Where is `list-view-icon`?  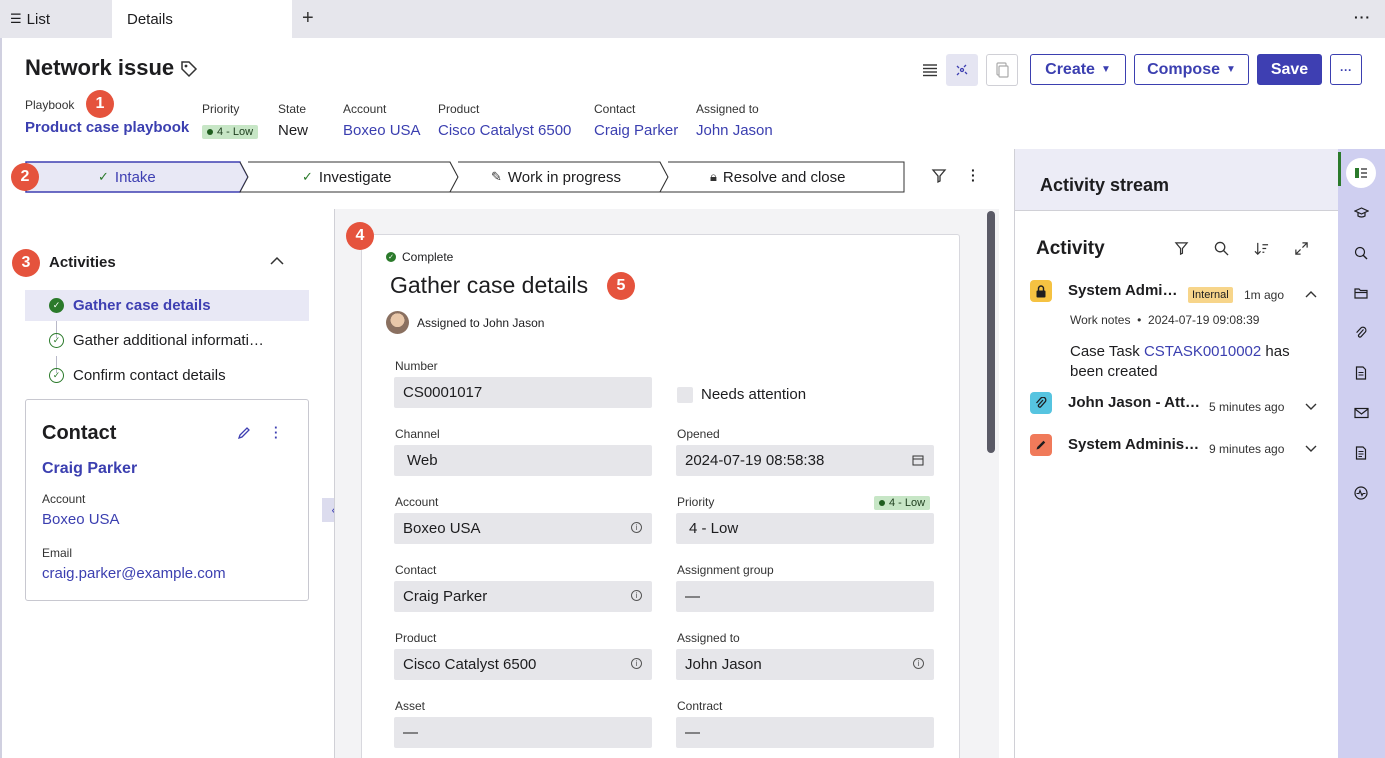 list-view-icon is located at coordinates (930, 70).